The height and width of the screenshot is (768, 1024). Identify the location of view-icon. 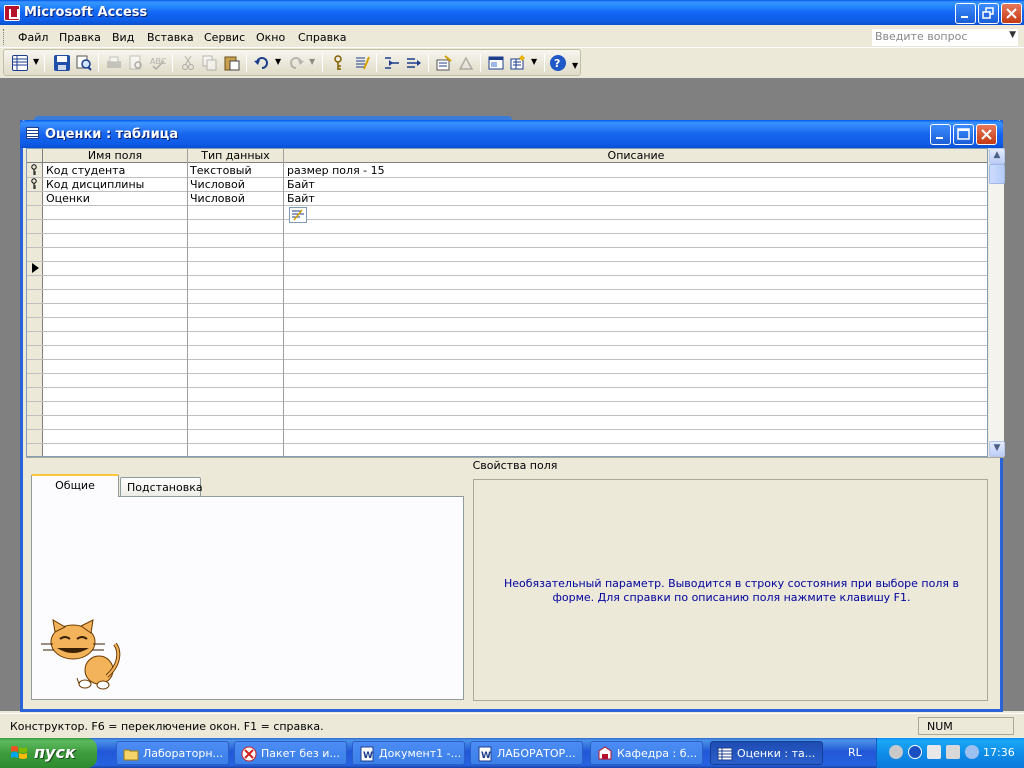
(20, 63).